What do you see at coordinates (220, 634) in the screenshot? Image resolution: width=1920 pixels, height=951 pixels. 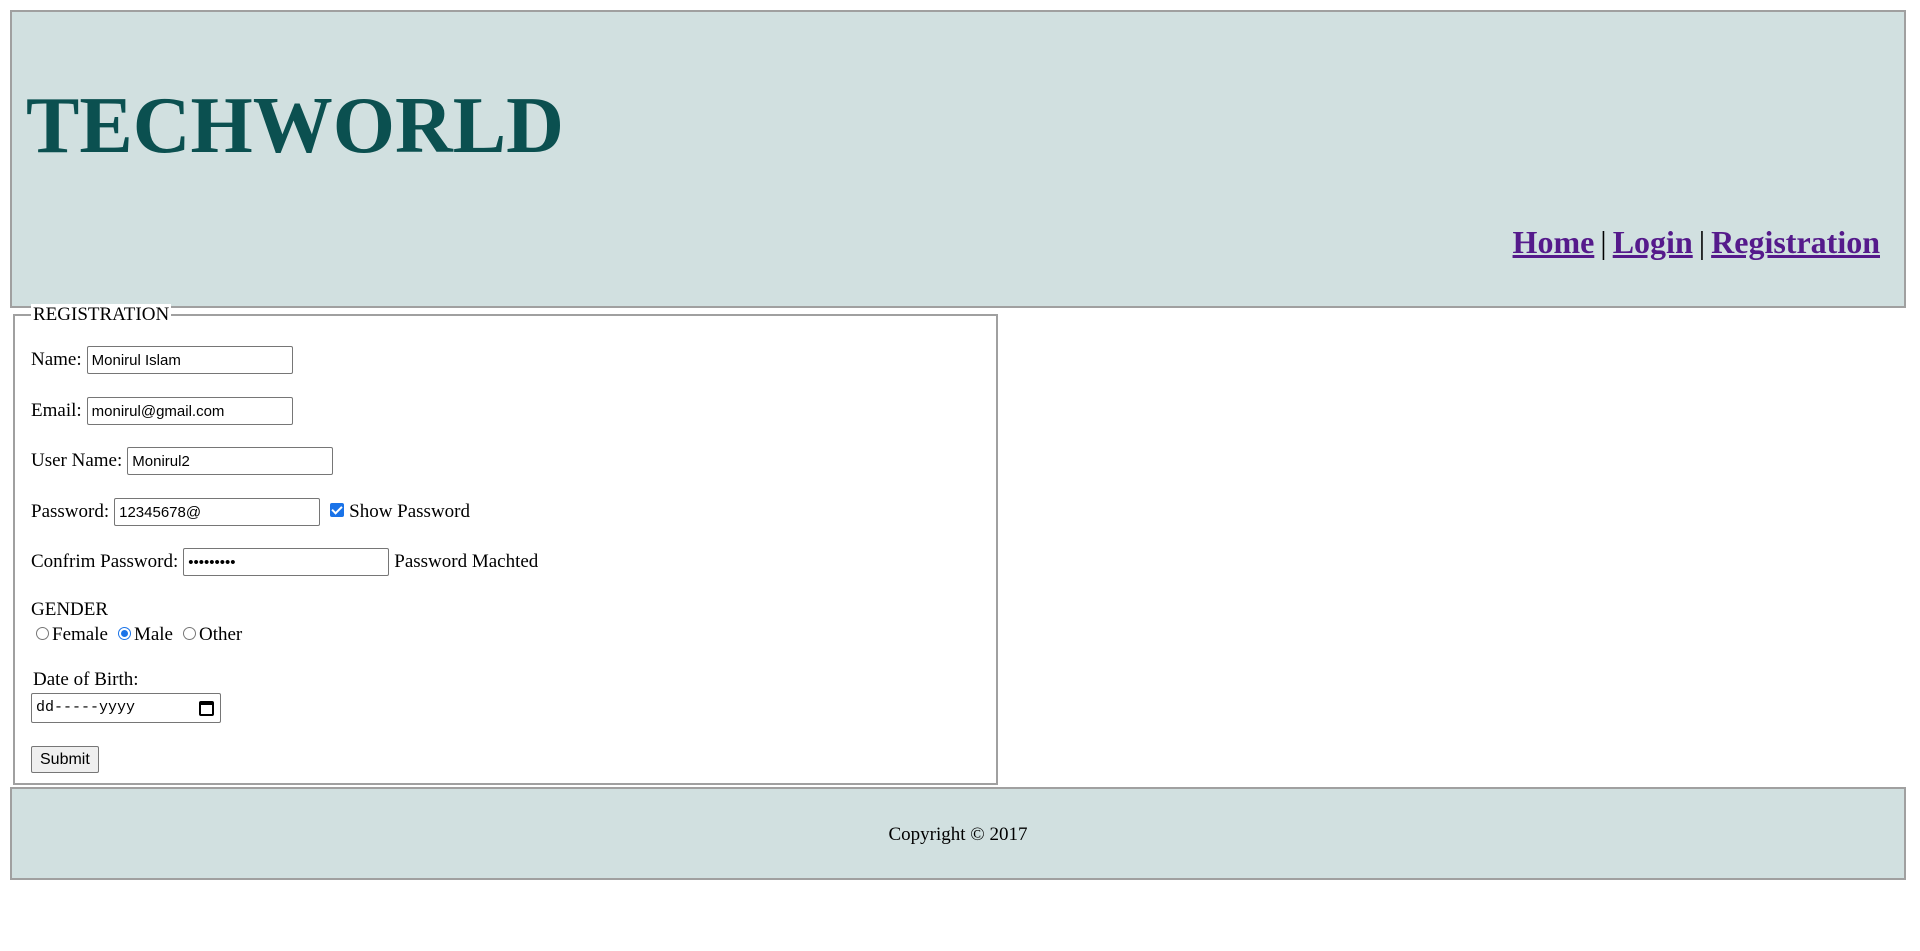 I see `gender-other-label: Other` at bounding box center [220, 634].